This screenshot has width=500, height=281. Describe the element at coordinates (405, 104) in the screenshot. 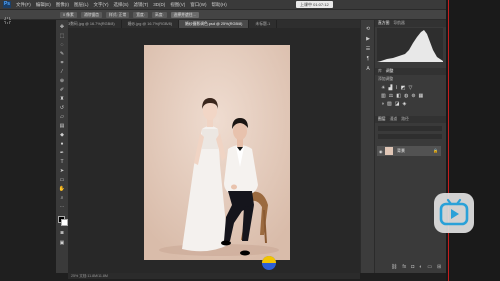

I see `selective-color-icon: ◈` at that location.